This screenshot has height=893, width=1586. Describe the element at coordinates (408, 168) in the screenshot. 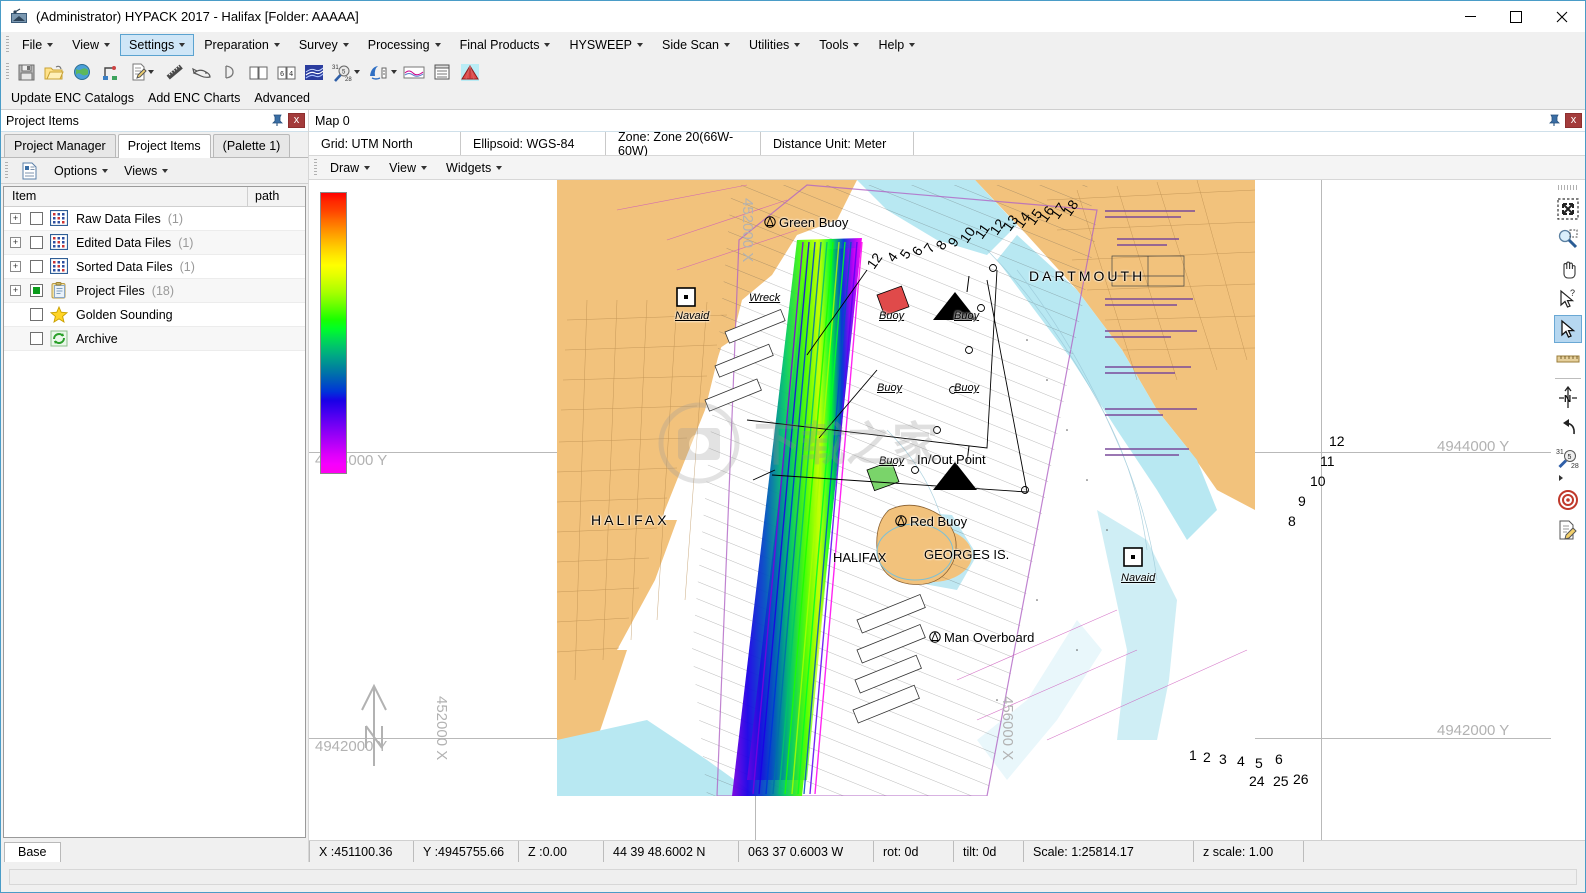

I see `view-menu: View` at that location.